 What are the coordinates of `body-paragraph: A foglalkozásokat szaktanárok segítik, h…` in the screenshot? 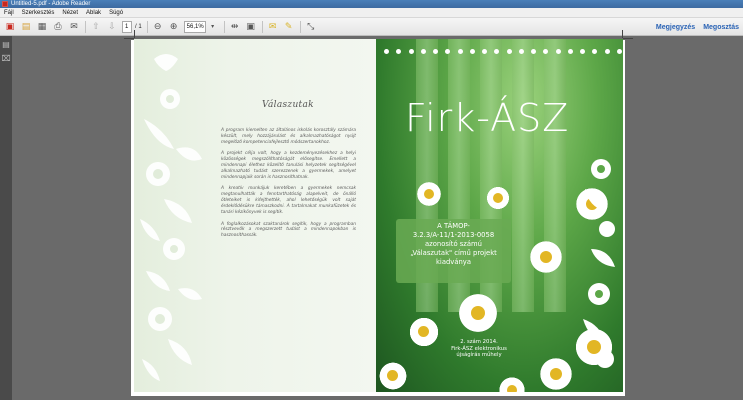 It's located at (288, 230).